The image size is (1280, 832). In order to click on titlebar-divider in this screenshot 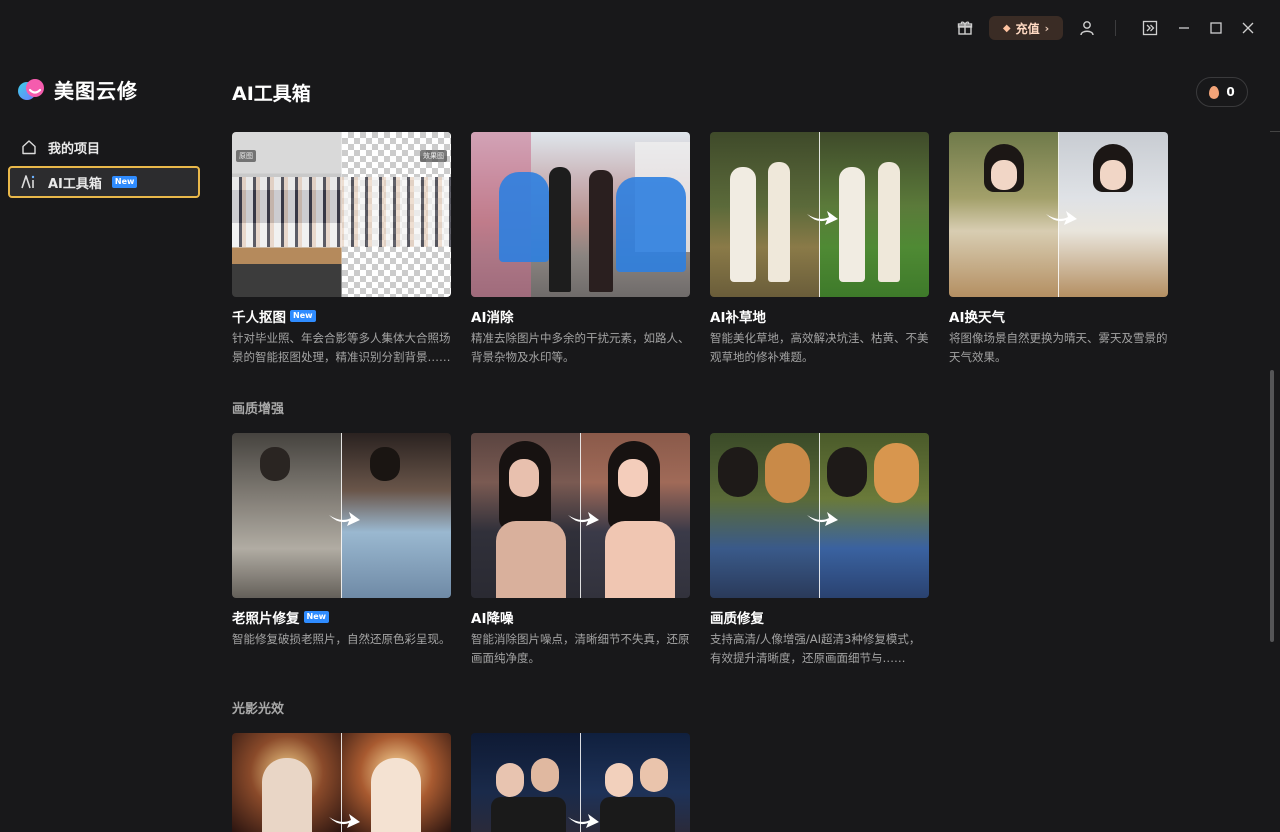, I will do `click(1115, 28)`.